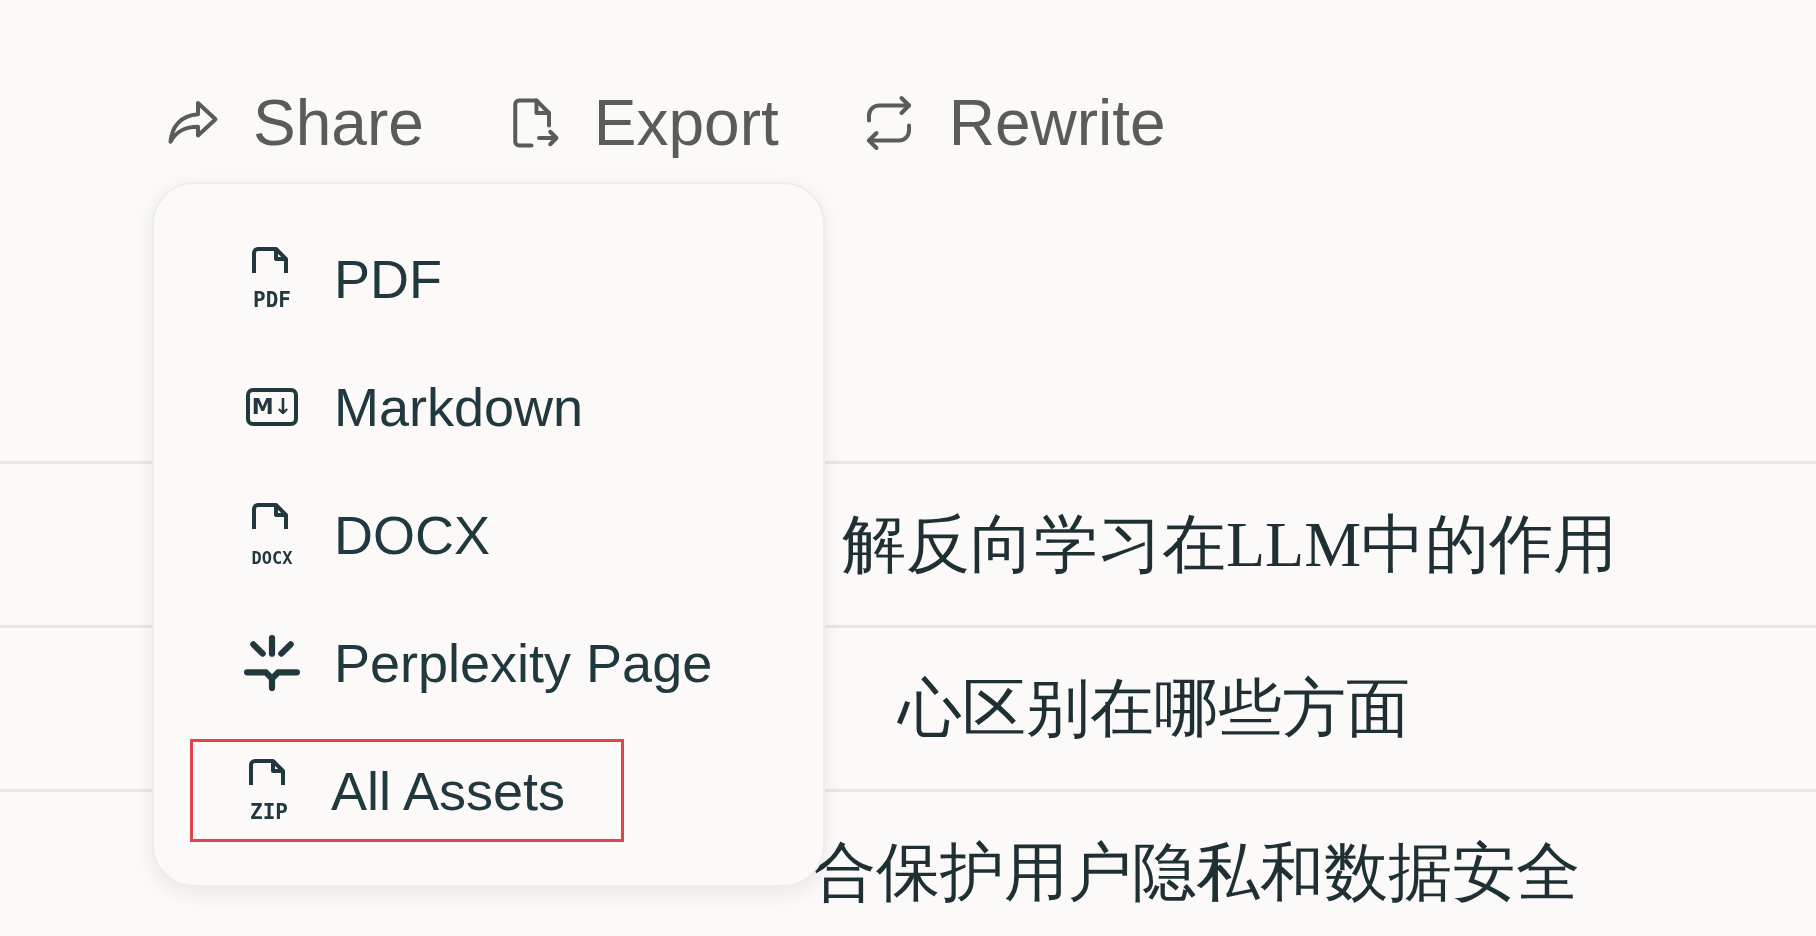 The image size is (1816, 936). What do you see at coordinates (407, 534) in the screenshot?
I see `menu-item: DOCX DOCX` at bounding box center [407, 534].